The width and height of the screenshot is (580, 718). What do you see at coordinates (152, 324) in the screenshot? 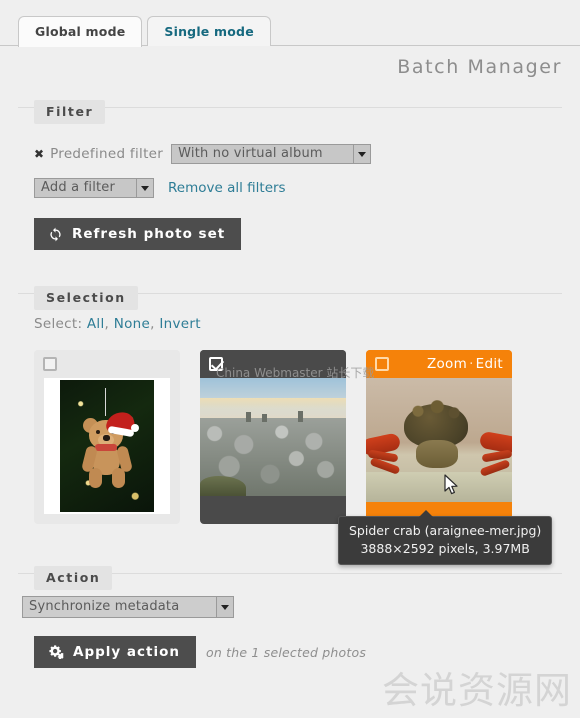
I see `comma-2: ,` at bounding box center [152, 324].